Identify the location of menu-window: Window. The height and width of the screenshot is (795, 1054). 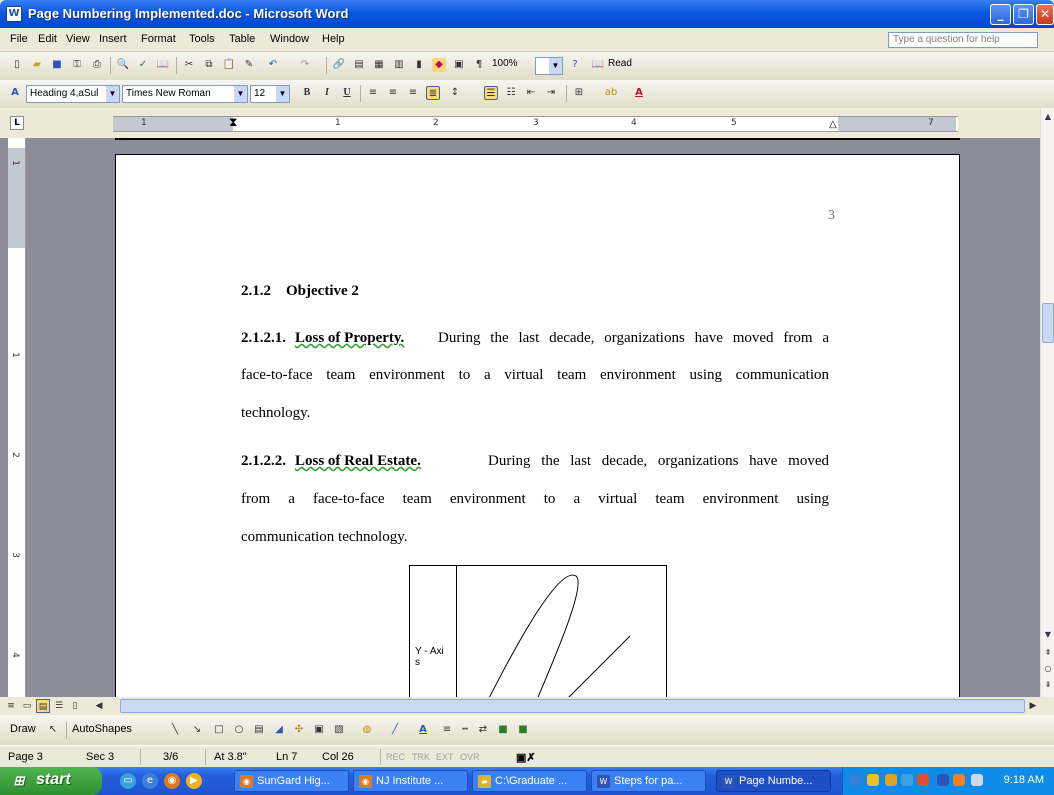
(289, 39).